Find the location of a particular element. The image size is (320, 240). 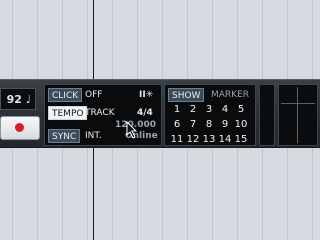

note-icon: ♩ is located at coordinates (28, 99).